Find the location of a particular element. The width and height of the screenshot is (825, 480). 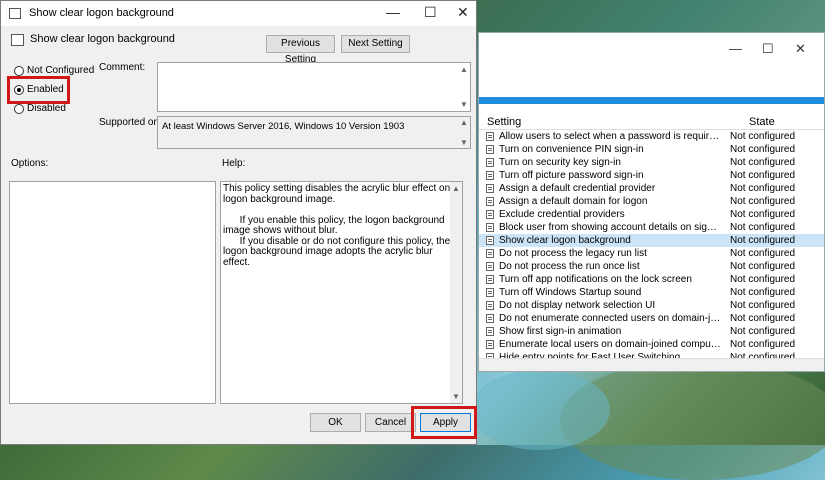

disabled-label: Disabled is located at coordinates (46, 108).